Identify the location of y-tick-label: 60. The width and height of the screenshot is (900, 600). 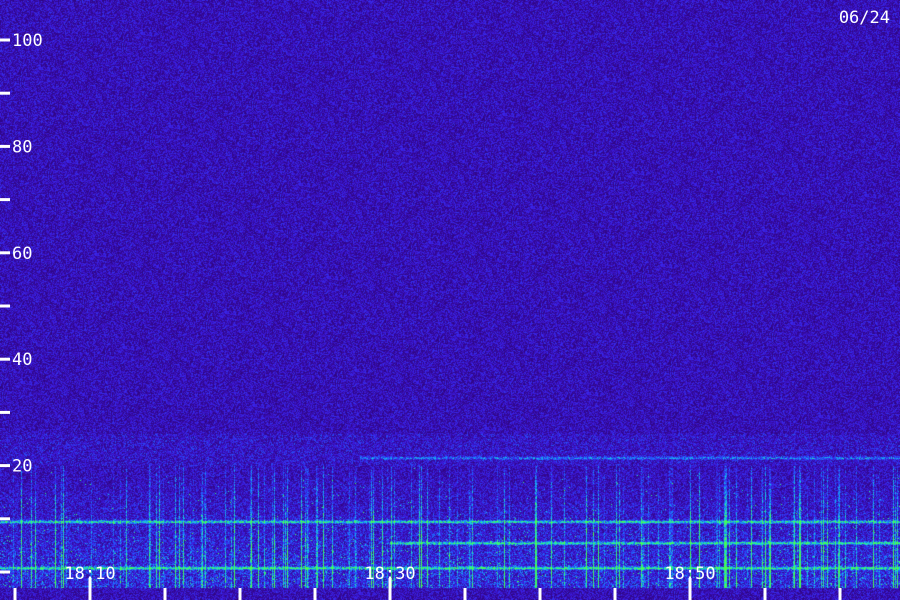
(22, 254).